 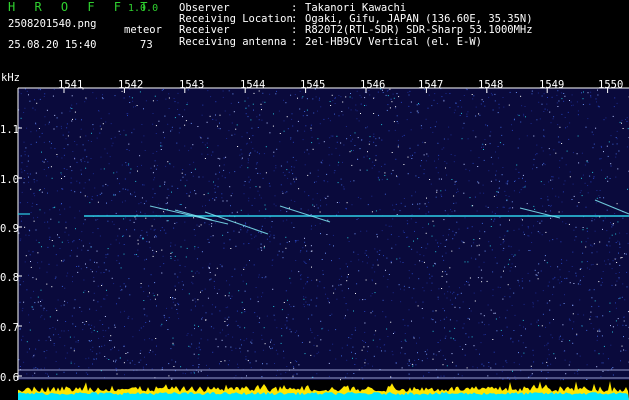 I want to click on time-tick-label: 1541, so click(x=71, y=85).